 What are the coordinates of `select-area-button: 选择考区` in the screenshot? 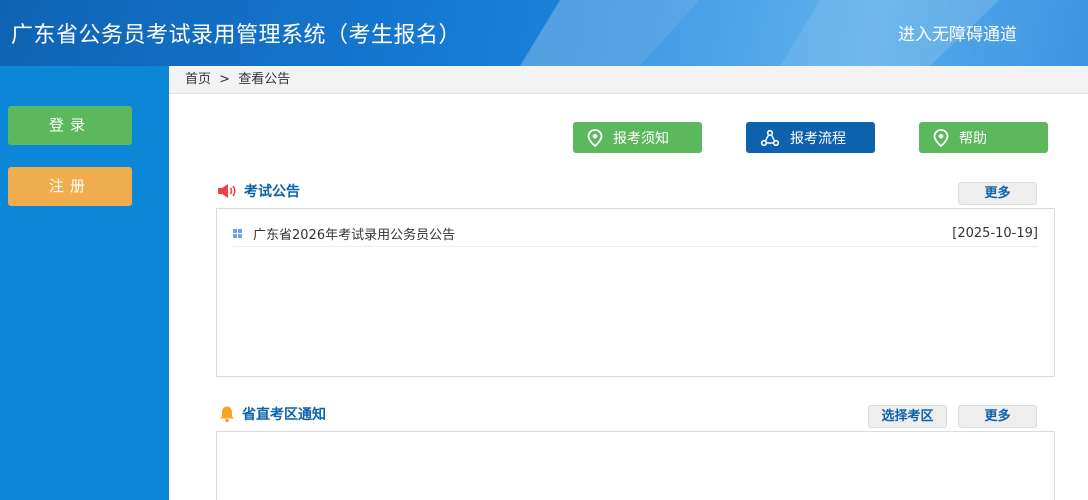 It's located at (907, 416).